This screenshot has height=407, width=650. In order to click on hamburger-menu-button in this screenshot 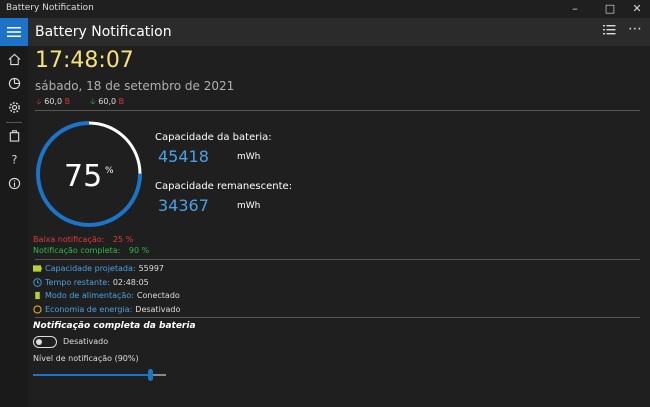, I will do `click(14, 32)`.